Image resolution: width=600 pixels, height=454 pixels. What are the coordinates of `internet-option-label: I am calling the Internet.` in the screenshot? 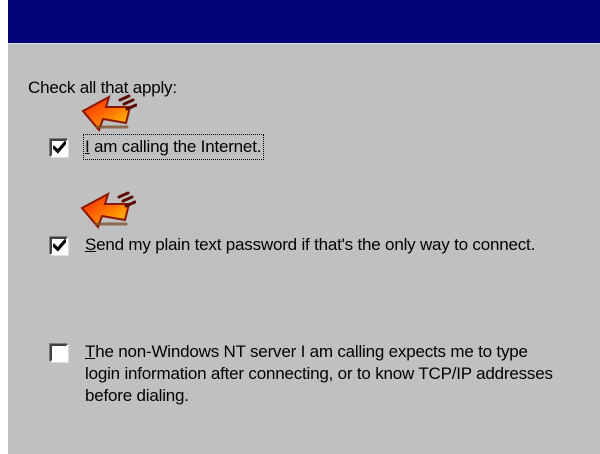 It's located at (173, 147).